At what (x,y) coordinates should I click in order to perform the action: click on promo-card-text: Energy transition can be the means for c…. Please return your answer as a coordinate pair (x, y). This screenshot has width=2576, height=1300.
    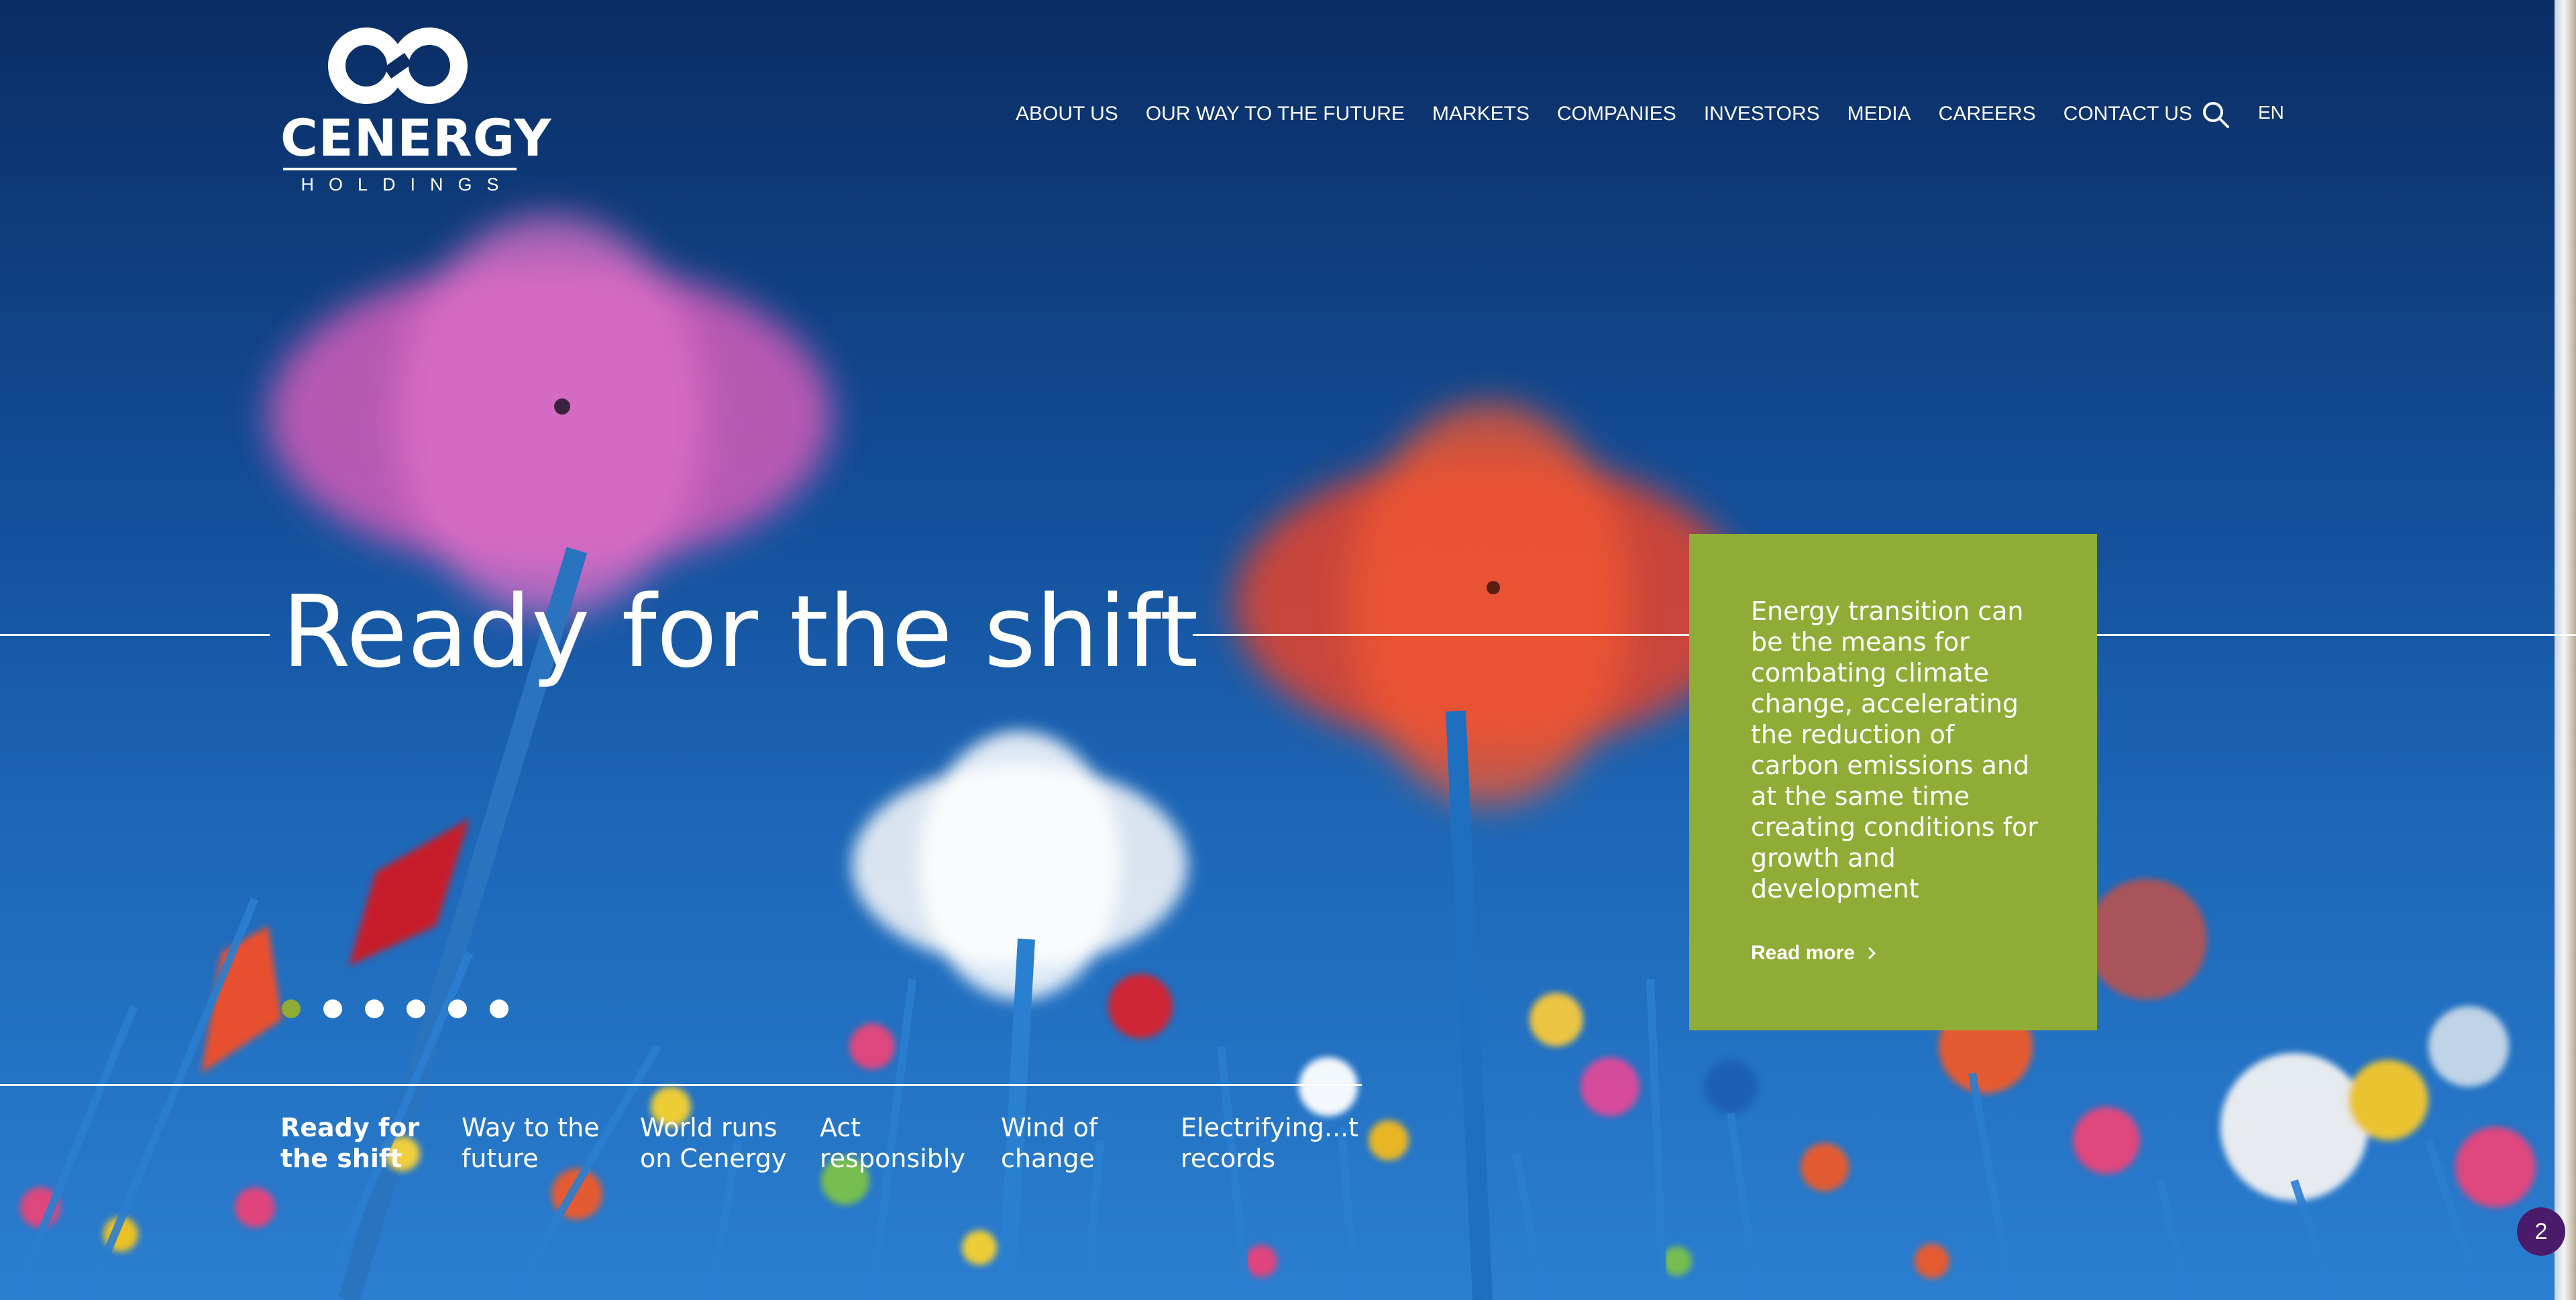
    Looking at the image, I should click on (1894, 750).